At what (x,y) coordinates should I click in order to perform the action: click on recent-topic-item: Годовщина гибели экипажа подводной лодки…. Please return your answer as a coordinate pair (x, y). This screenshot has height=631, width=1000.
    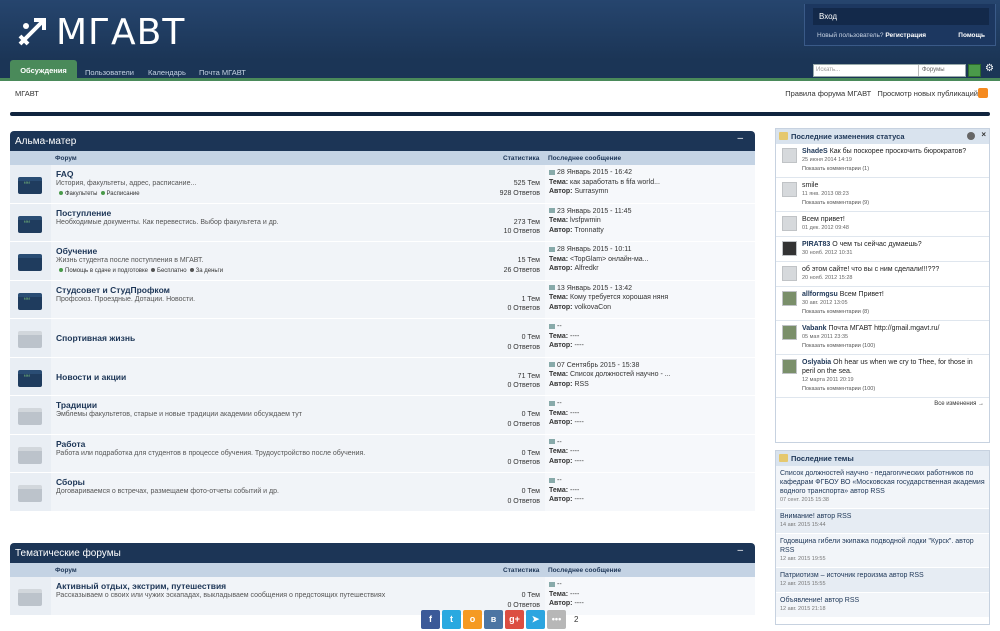
    Looking at the image, I should click on (882, 551).